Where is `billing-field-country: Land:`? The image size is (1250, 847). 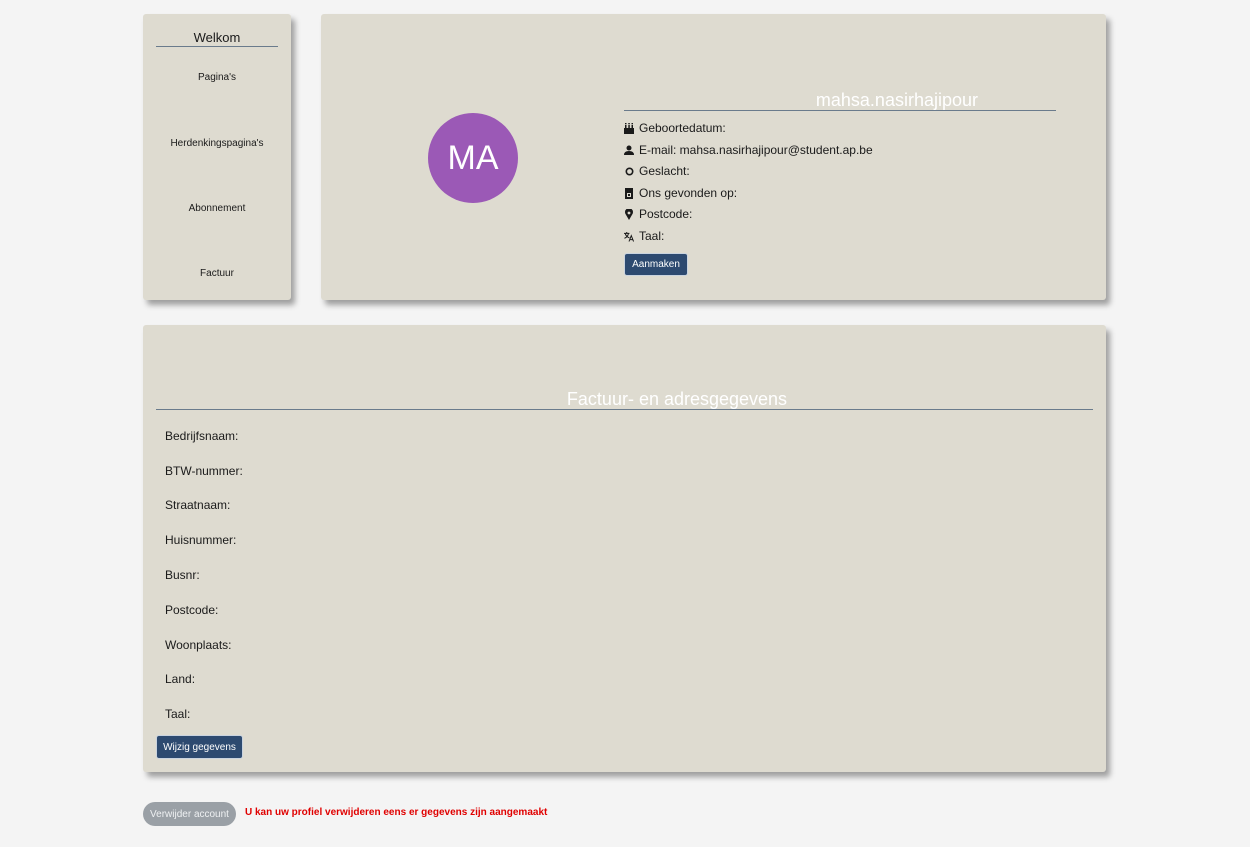 billing-field-country: Land: is located at coordinates (180, 679).